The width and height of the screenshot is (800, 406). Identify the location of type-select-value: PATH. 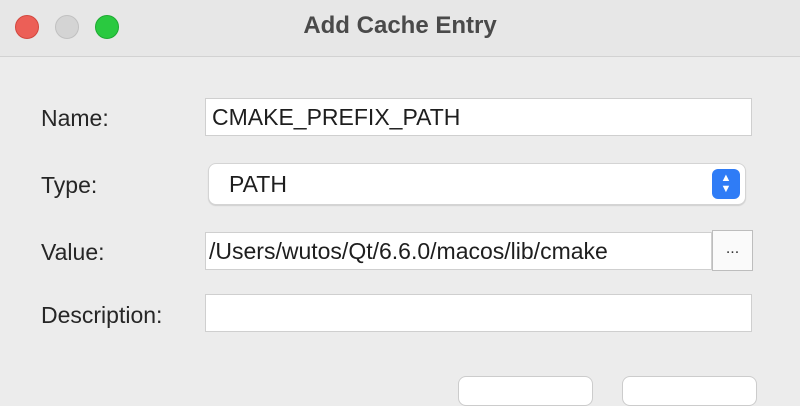
(258, 184).